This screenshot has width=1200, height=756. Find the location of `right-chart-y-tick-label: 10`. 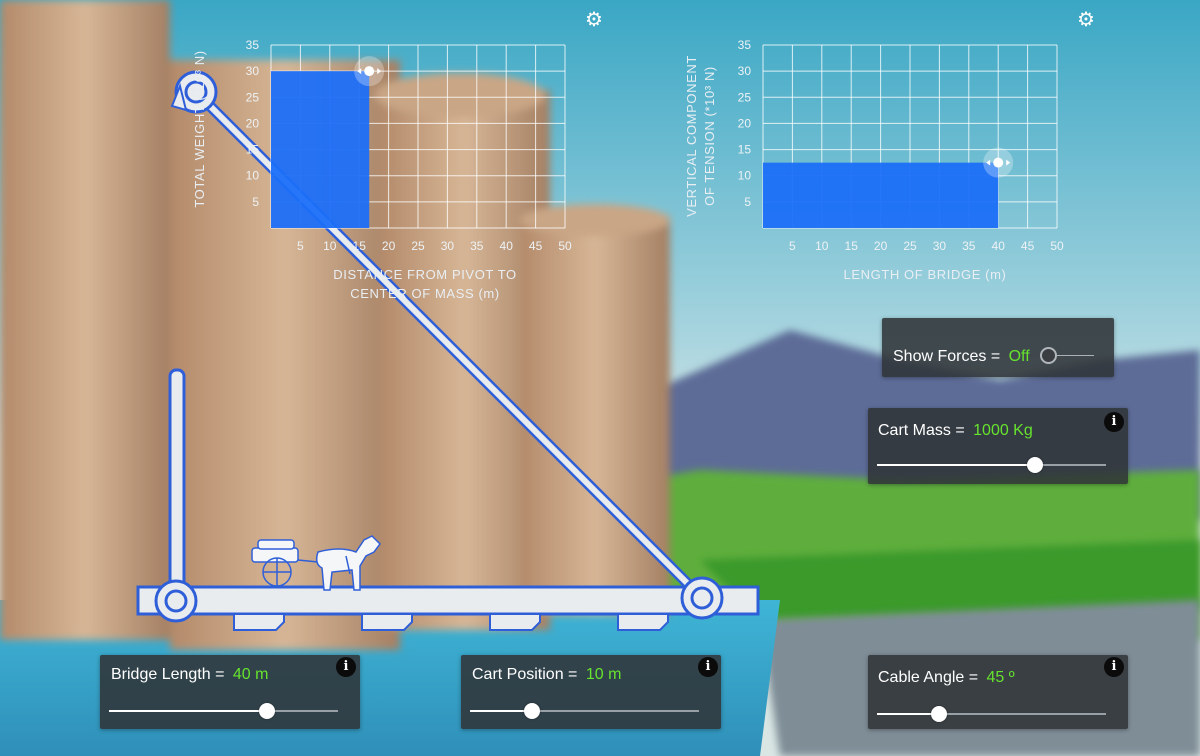

right-chart-y-tick-label: 10 is located at coordinates (745, 176).